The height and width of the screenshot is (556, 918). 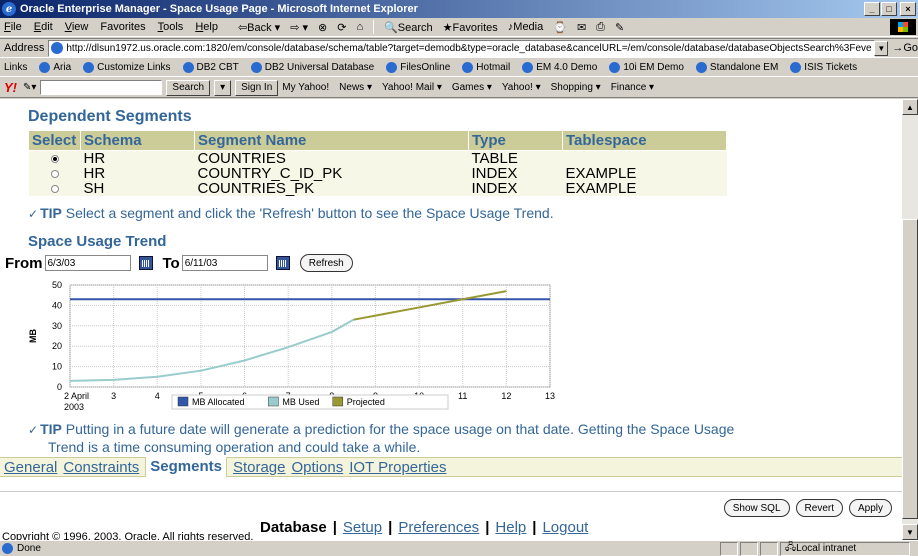 What do you see at coordinates (366, 402) in the screenshot?
I see `legend-label: Projected` at bounding box center [366, 402].